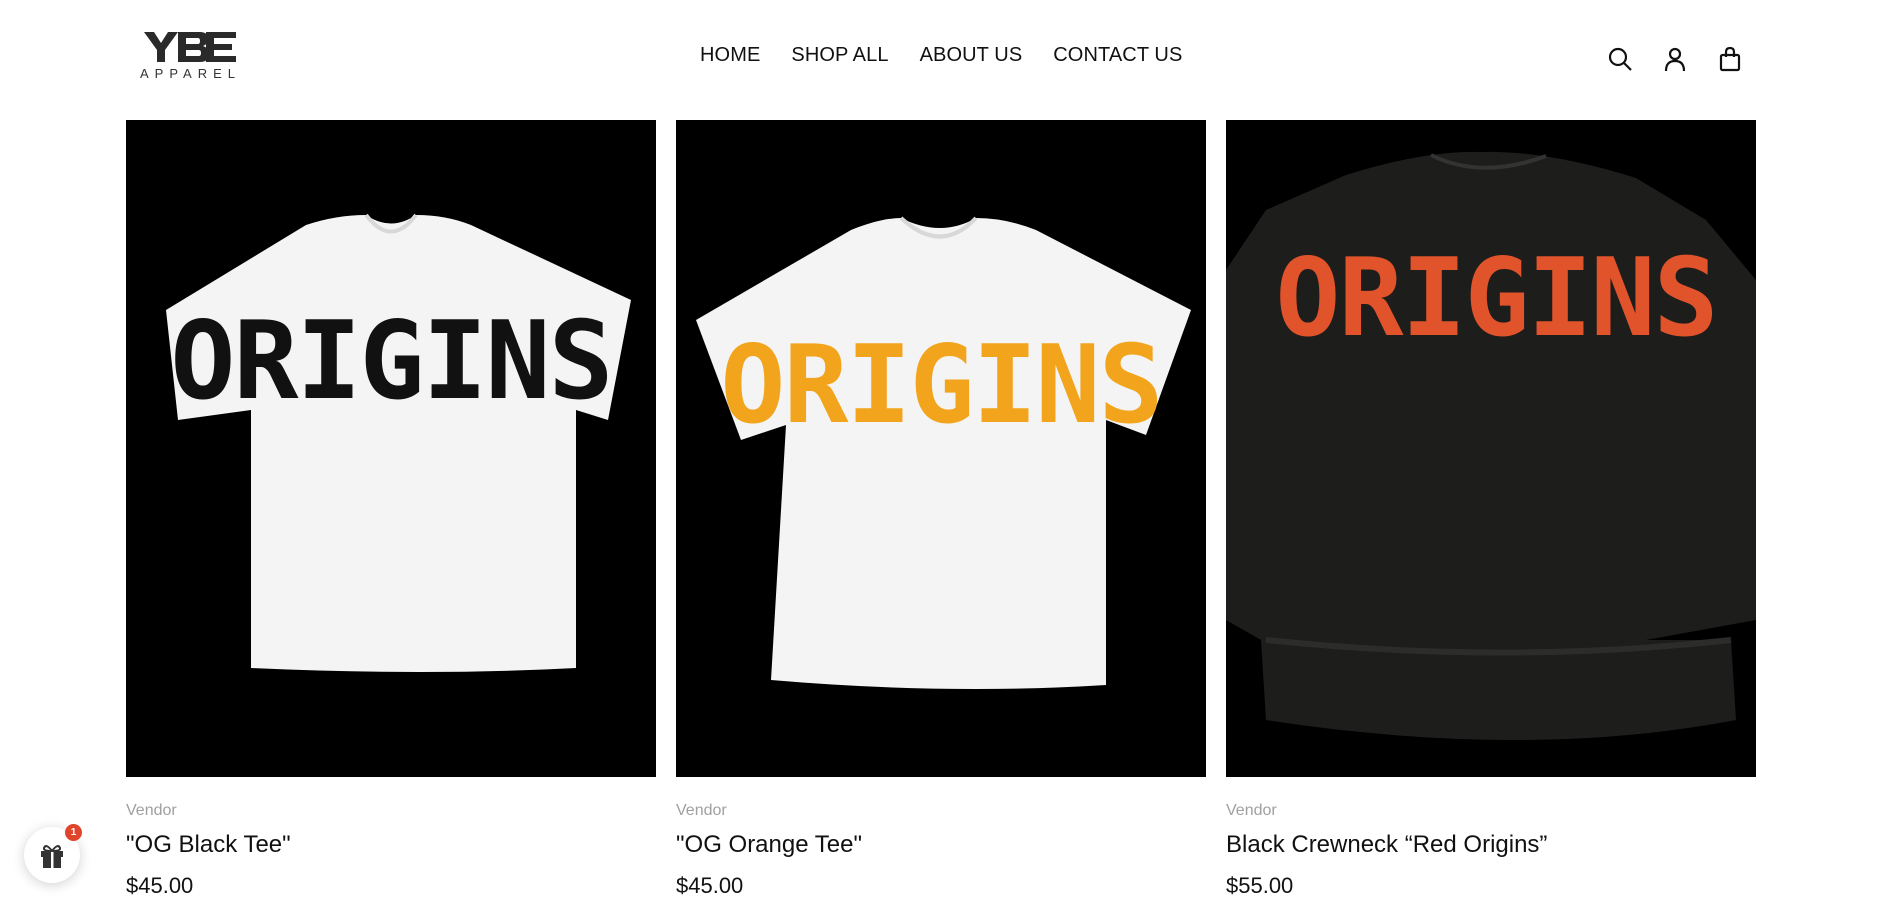  What do you see at coordinates (73, 832) in the screenshot?
I see `gift-badge: 1` at bounding box center [73, 832].